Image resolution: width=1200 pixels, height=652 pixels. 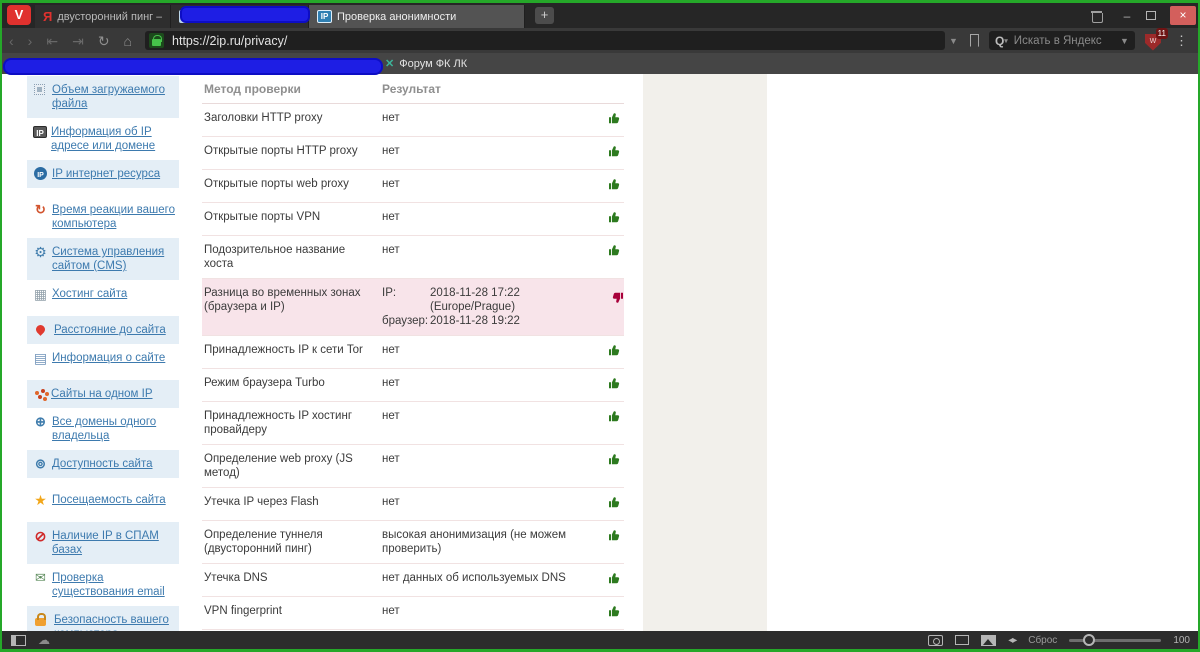 I want to click on sidebar-item: Наличие IP в СПАМ базах, so click(x=103, y=543).